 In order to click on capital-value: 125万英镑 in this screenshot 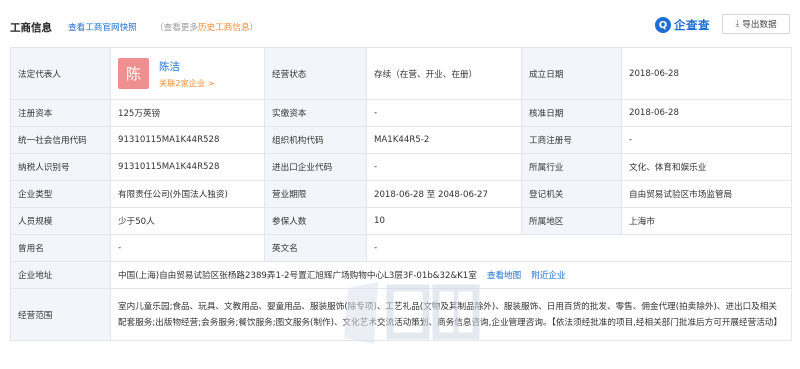, I will do `click(187, 113)`.